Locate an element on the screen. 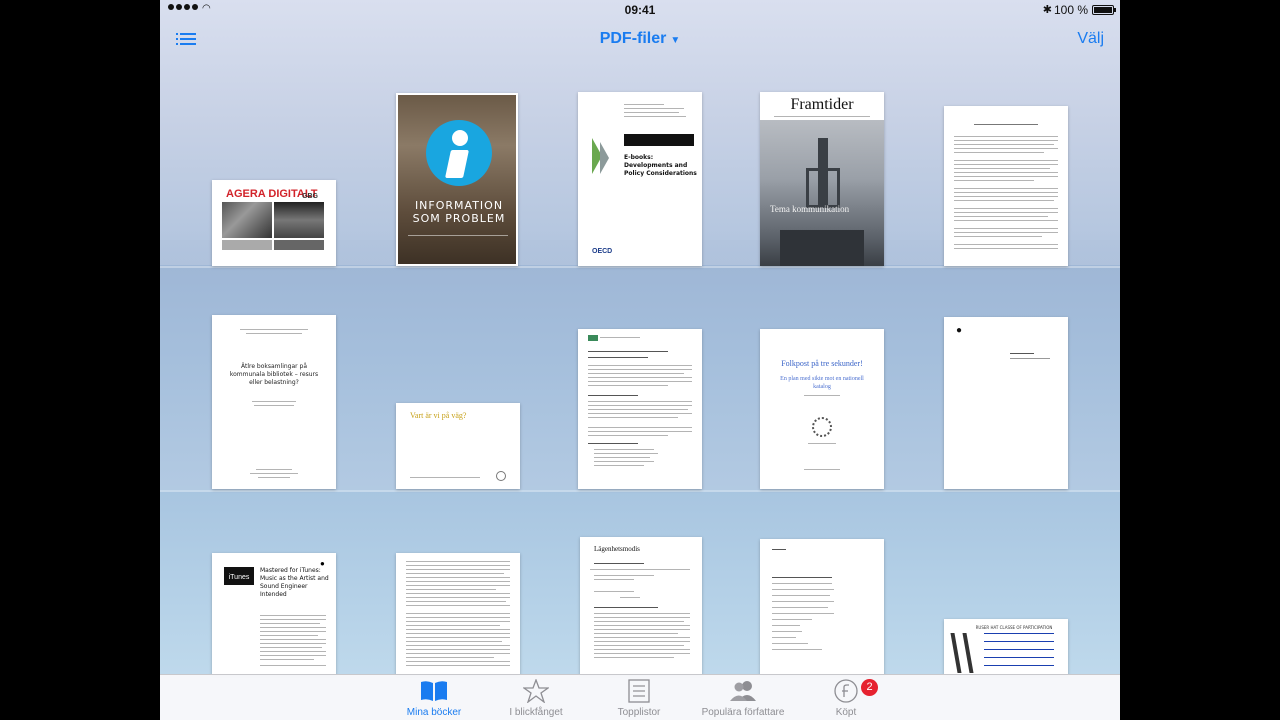 The width and height of the screenshot is (1280, 720). apple-logo-icon: ● is located at coordinates (959, 330).